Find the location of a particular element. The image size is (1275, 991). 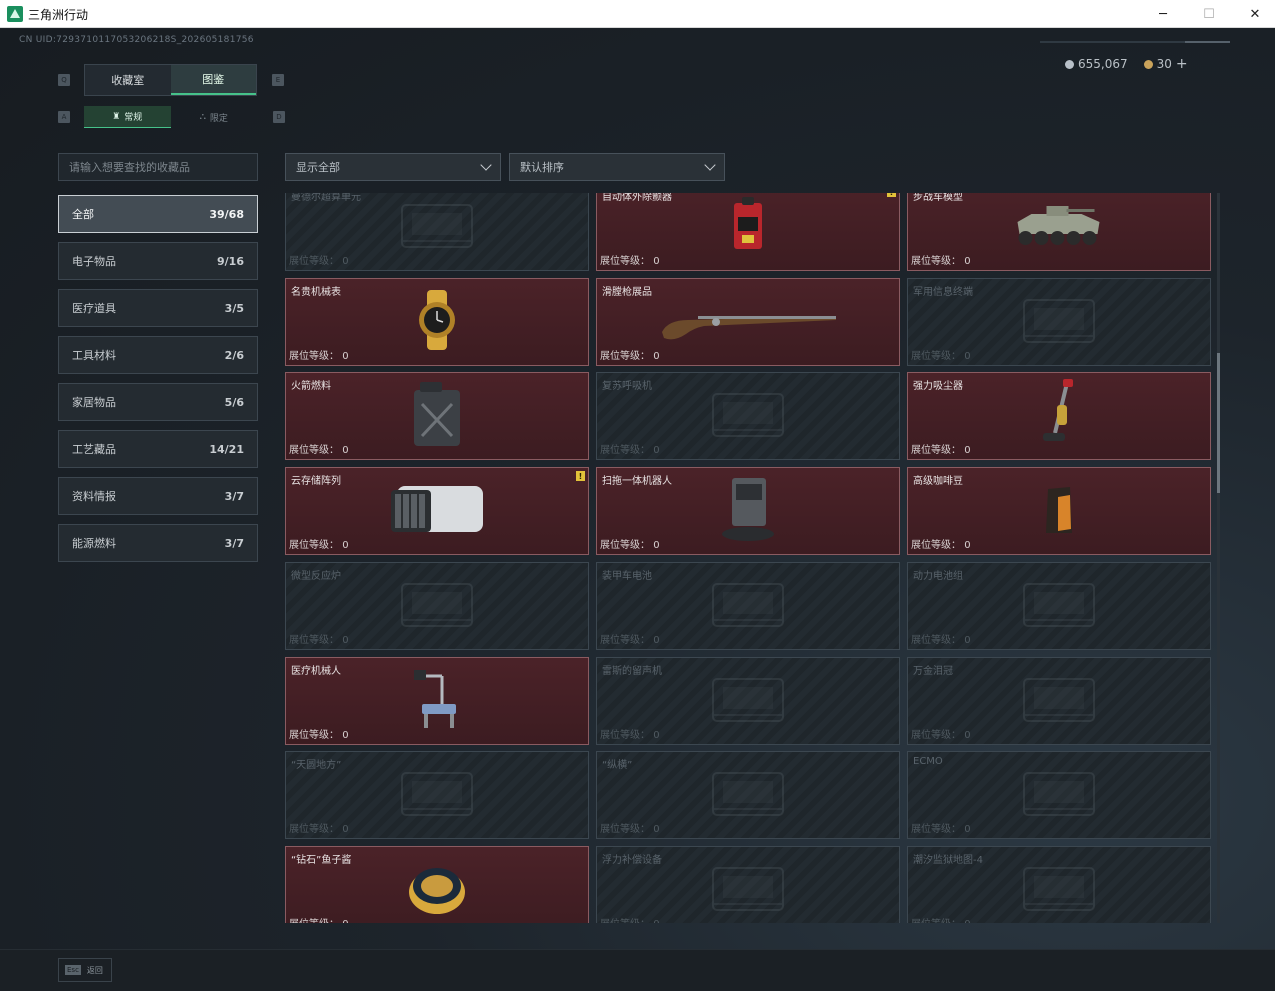

currency-display: 655,067 30 + is located at coordinates (1131, 64).